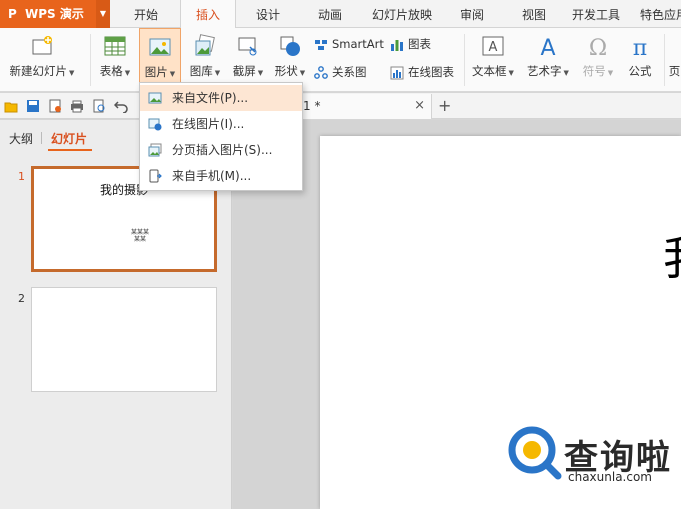 The height and width of the screenshot is (509, 681). What do you see at coordinates (592, 464) in the screenshot?
I see `watermark: 查询啦 chaxunla.com` at bounding box center [592, 464].